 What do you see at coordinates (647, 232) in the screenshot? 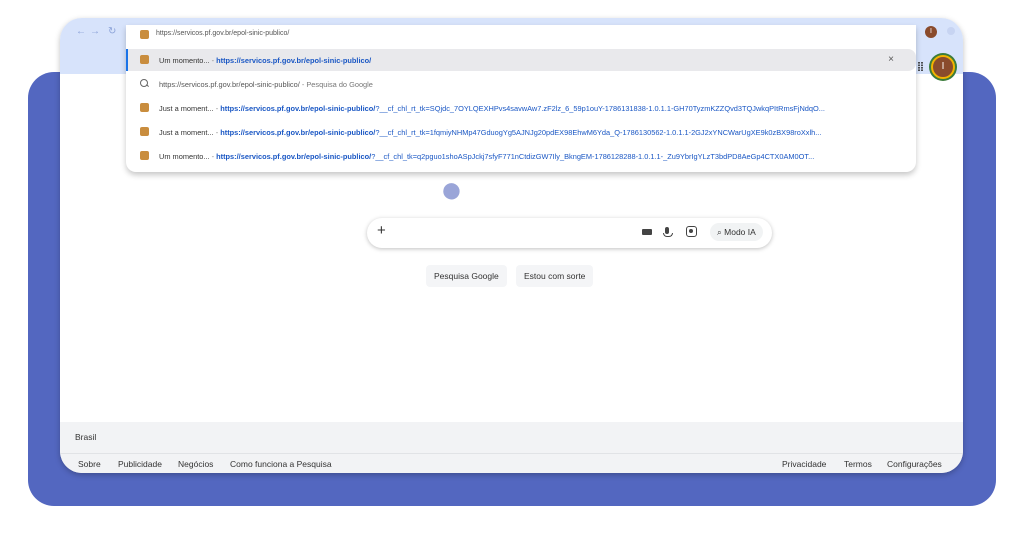
I see `keyboard-icon` at bounding box center [647, 232].